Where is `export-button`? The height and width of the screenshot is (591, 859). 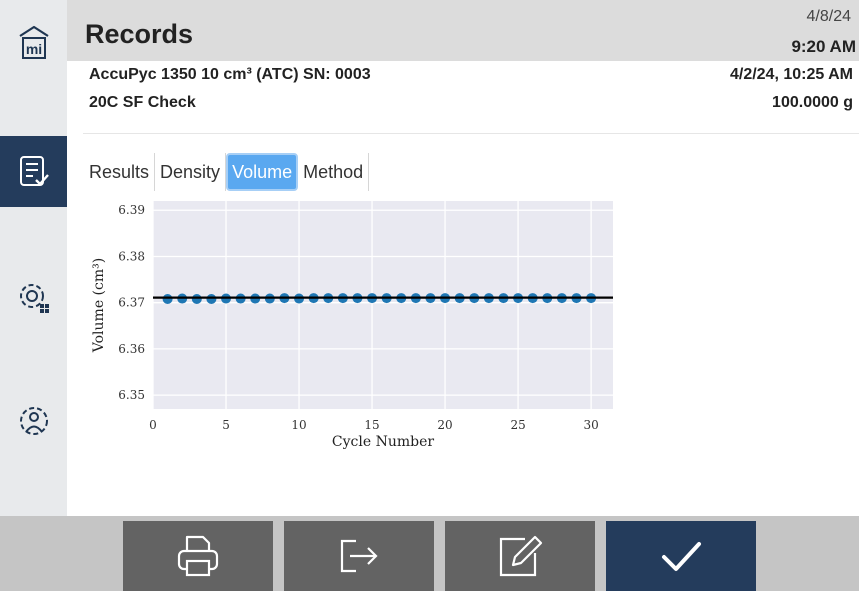 export-button is located at coordinates (359, 556).